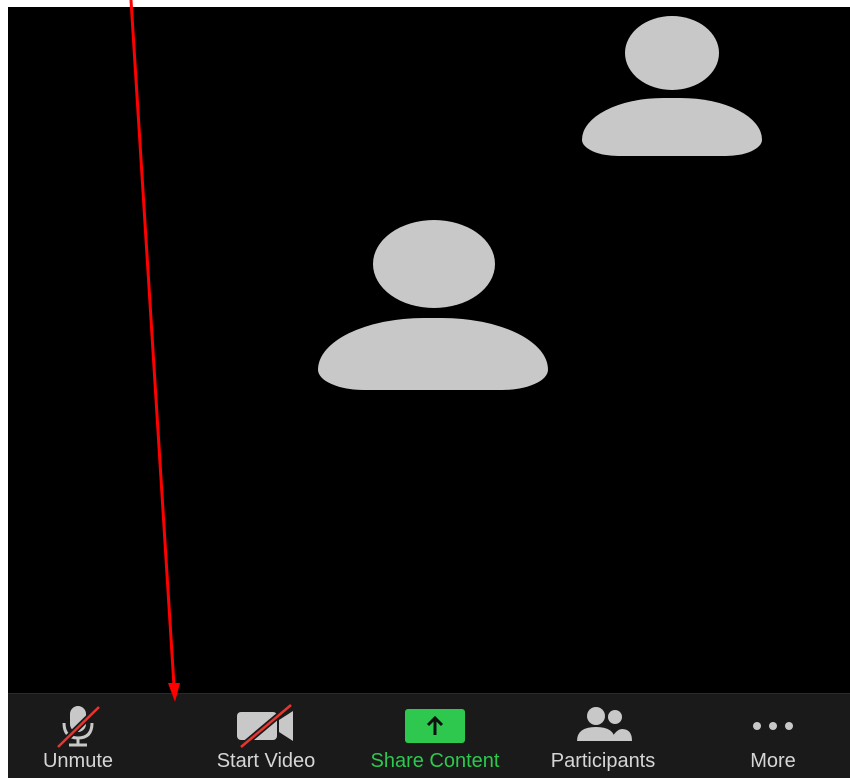  Describe the element at coordinates (773, 726) in the screenshot. I see `more-dots-icon` at that location.